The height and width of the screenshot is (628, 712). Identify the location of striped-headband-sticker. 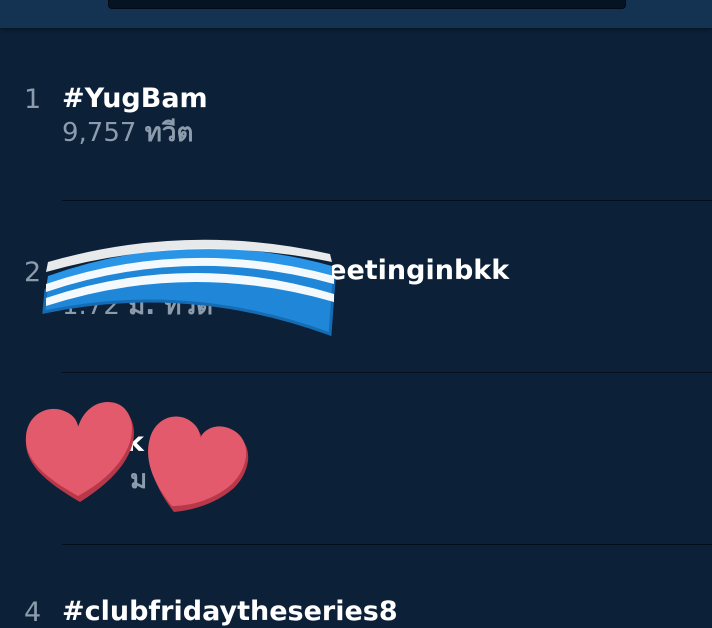
(189, 288).